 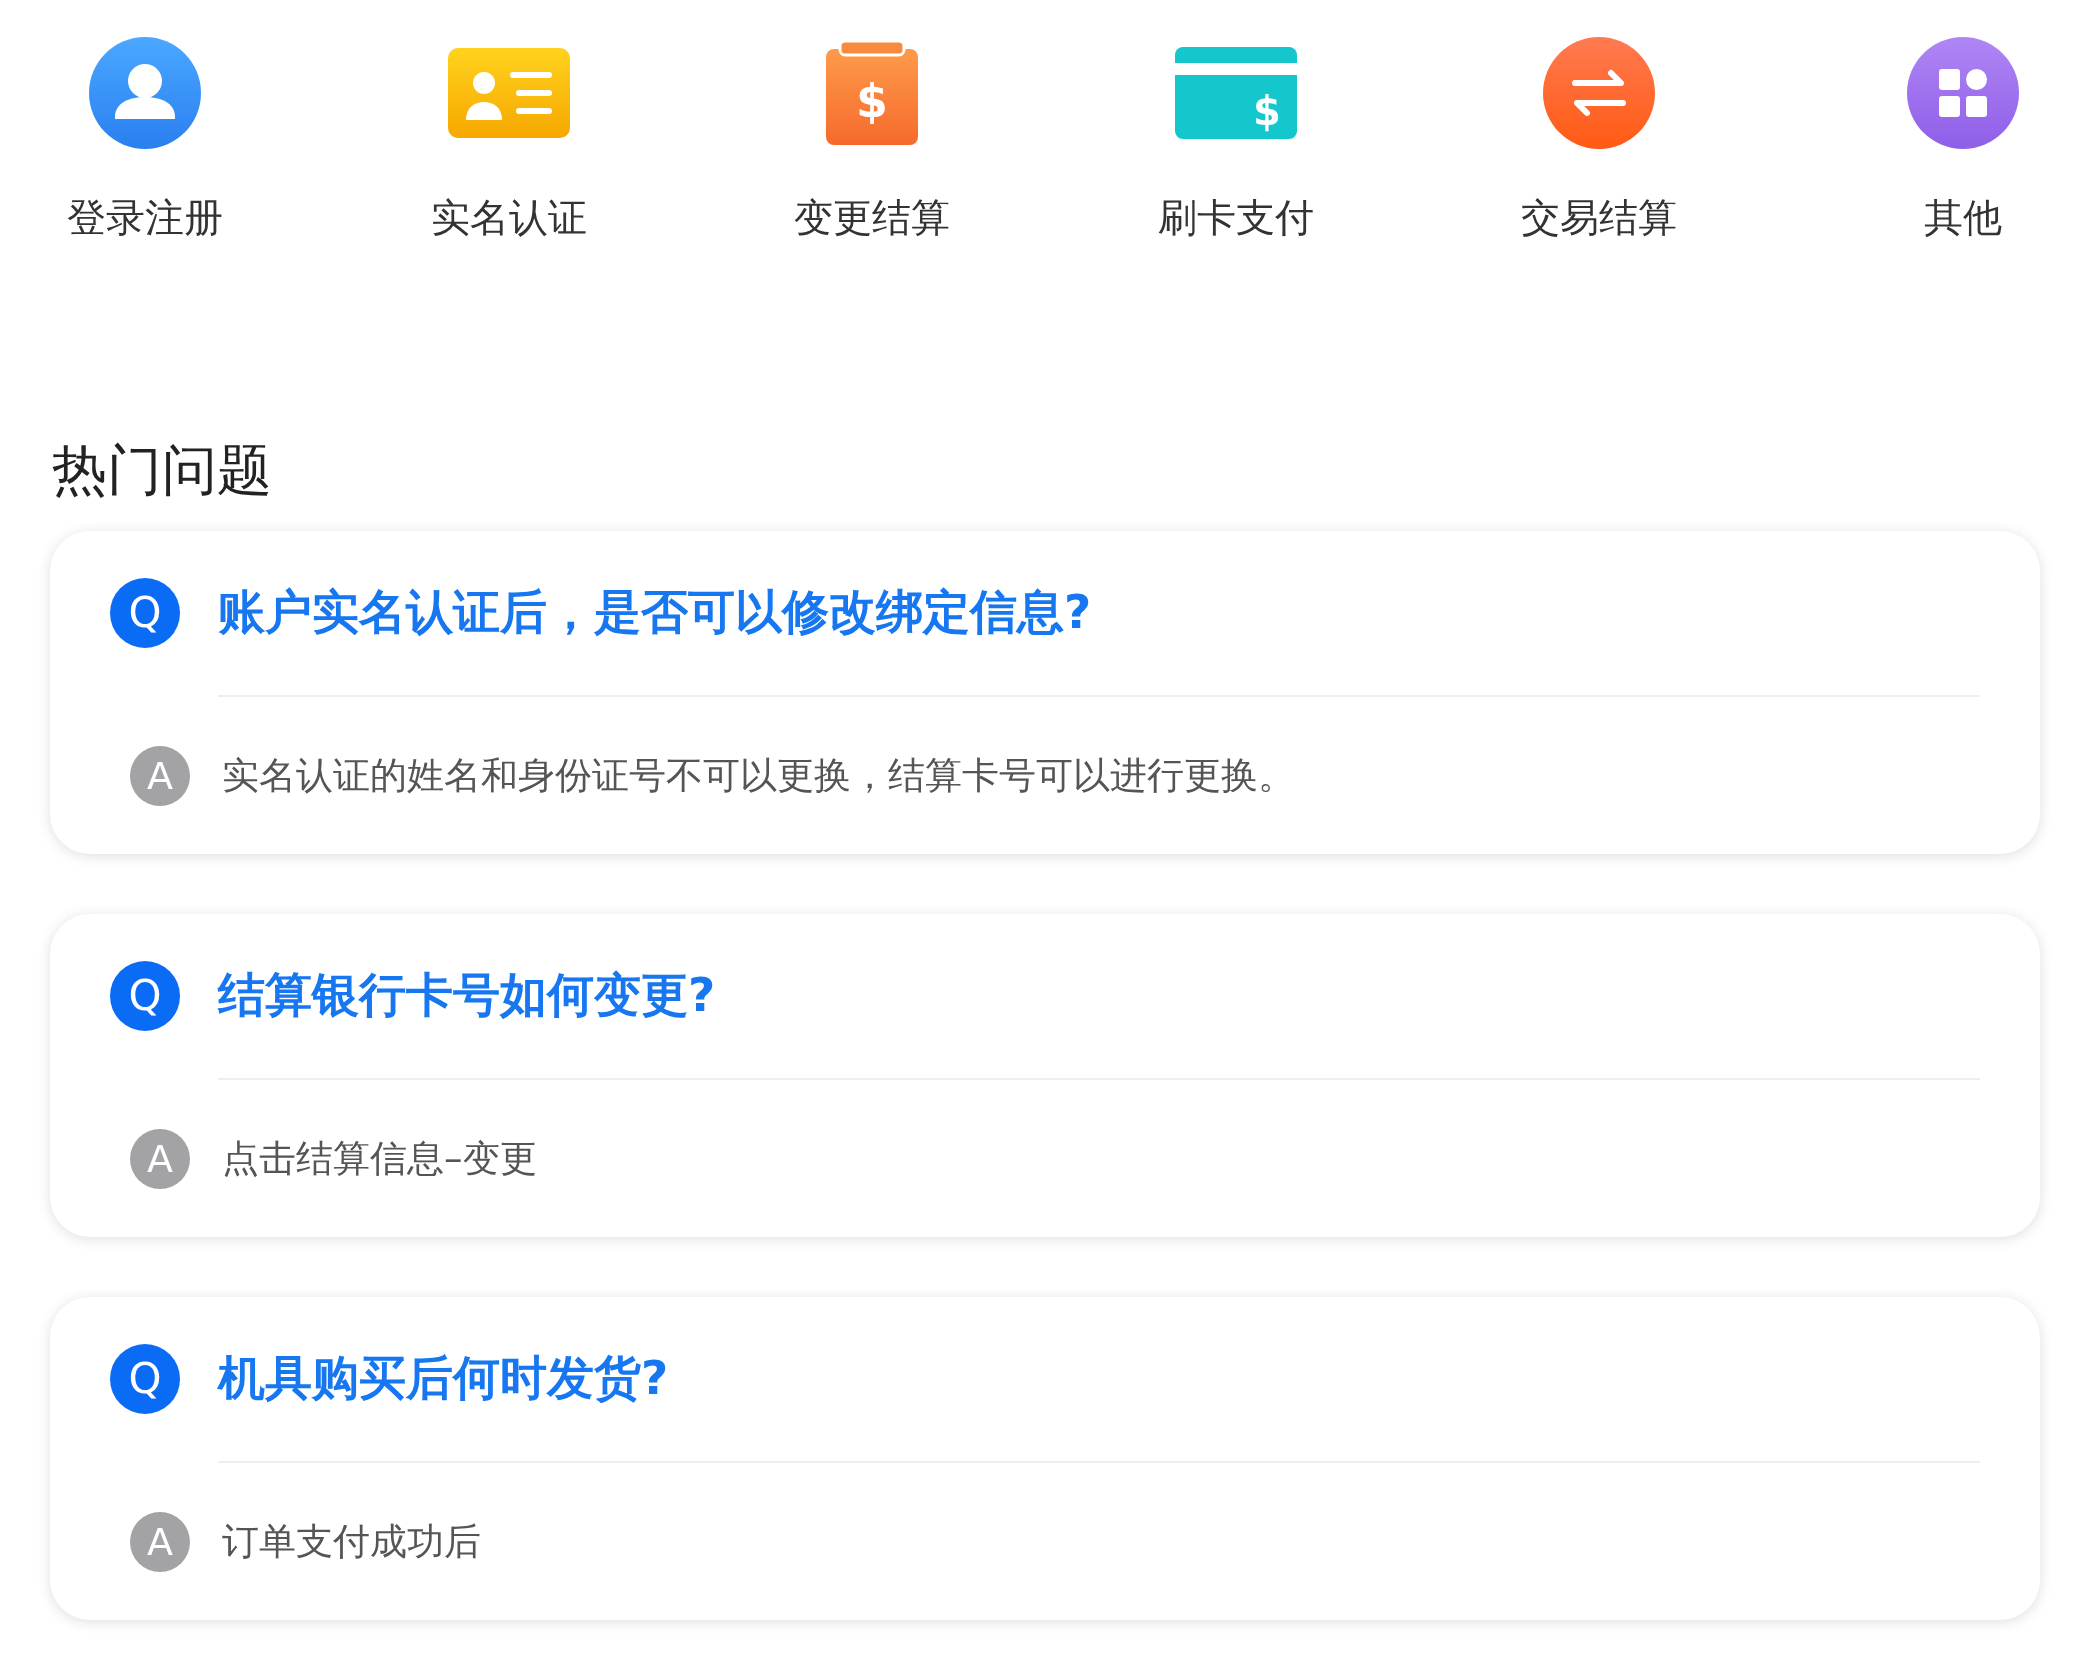 What do you see at coordinates (379, 1158) in the screenshot?
I see `answer-text: 点击结算信息–变更` at bounding box center [379, 1158].